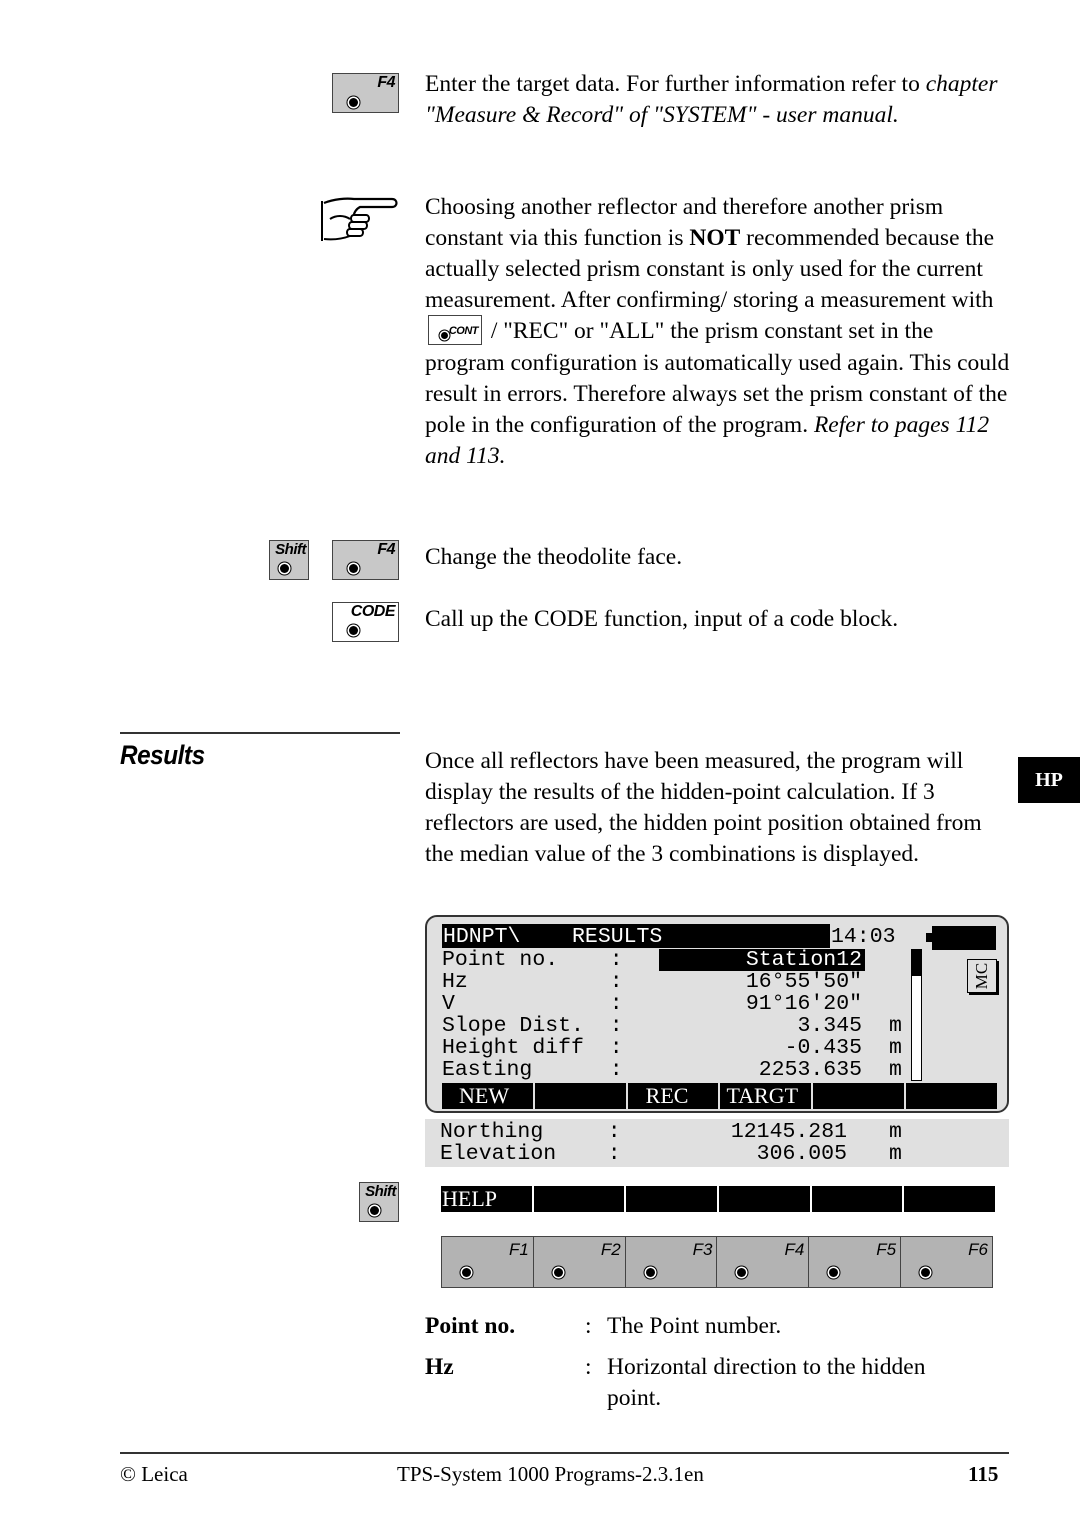  What do you see at coordinates (983, 1474) in the screenshot?
I see `page-number: 115` at bounding box center [983, 1474].